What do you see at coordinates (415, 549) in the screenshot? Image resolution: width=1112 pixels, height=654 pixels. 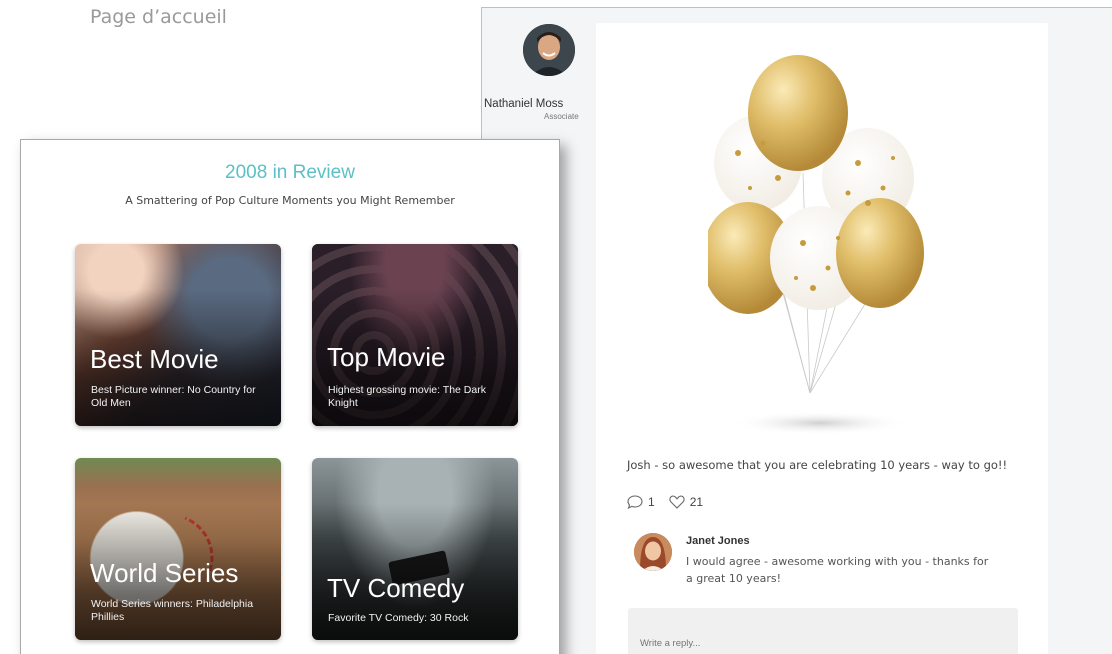 I see `tile-tv-comedy: TV Comedy Favorite TV Comedy: 30 Rock` at bounding box center [415, 549].